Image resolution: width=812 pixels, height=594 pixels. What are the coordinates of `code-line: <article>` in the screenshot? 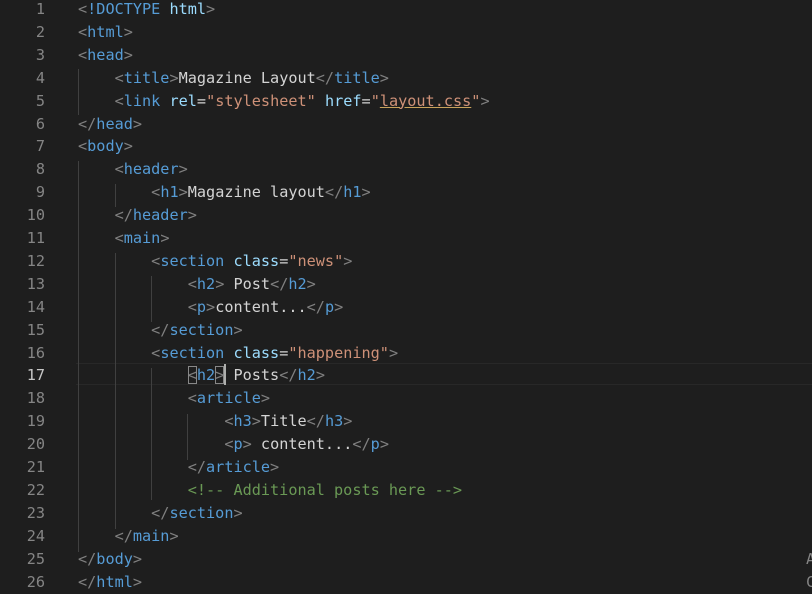 It's located at (174, 398).